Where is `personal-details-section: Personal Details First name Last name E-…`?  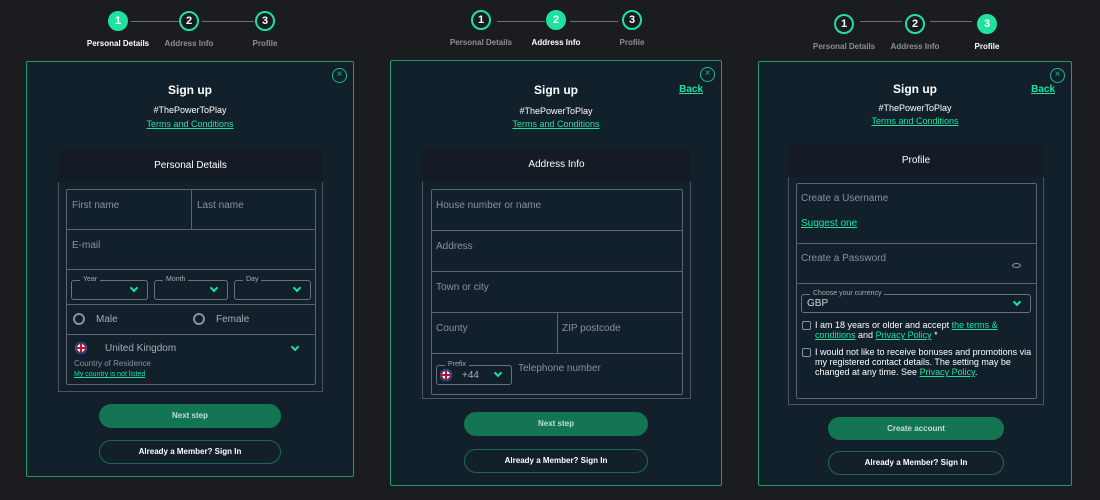 personal-details-section: Personal Details First name Last name E-… is located at coordinates (190, 270).